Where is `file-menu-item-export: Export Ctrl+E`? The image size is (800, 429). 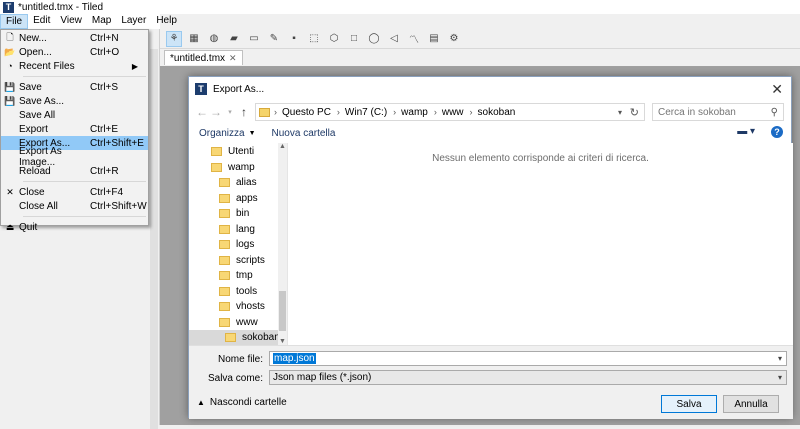
file-menu-item-export: Export Ctrl+E is located at coordinates (74, 129).